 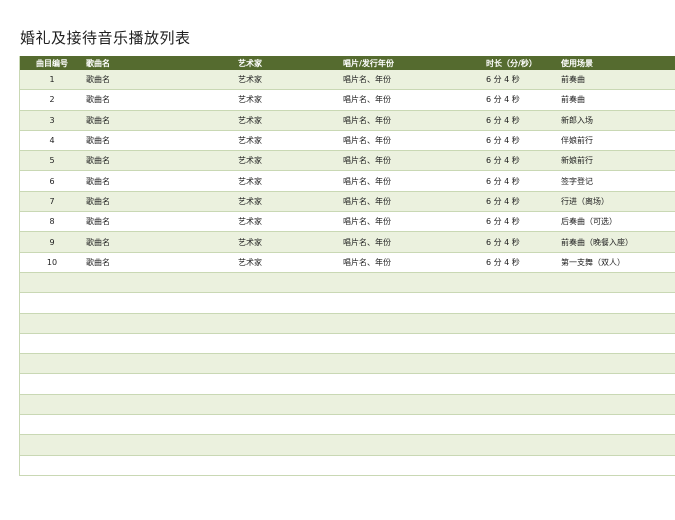 I want to click on usage-cell: 第一支舞（双人）, so click(x=593, y=262).